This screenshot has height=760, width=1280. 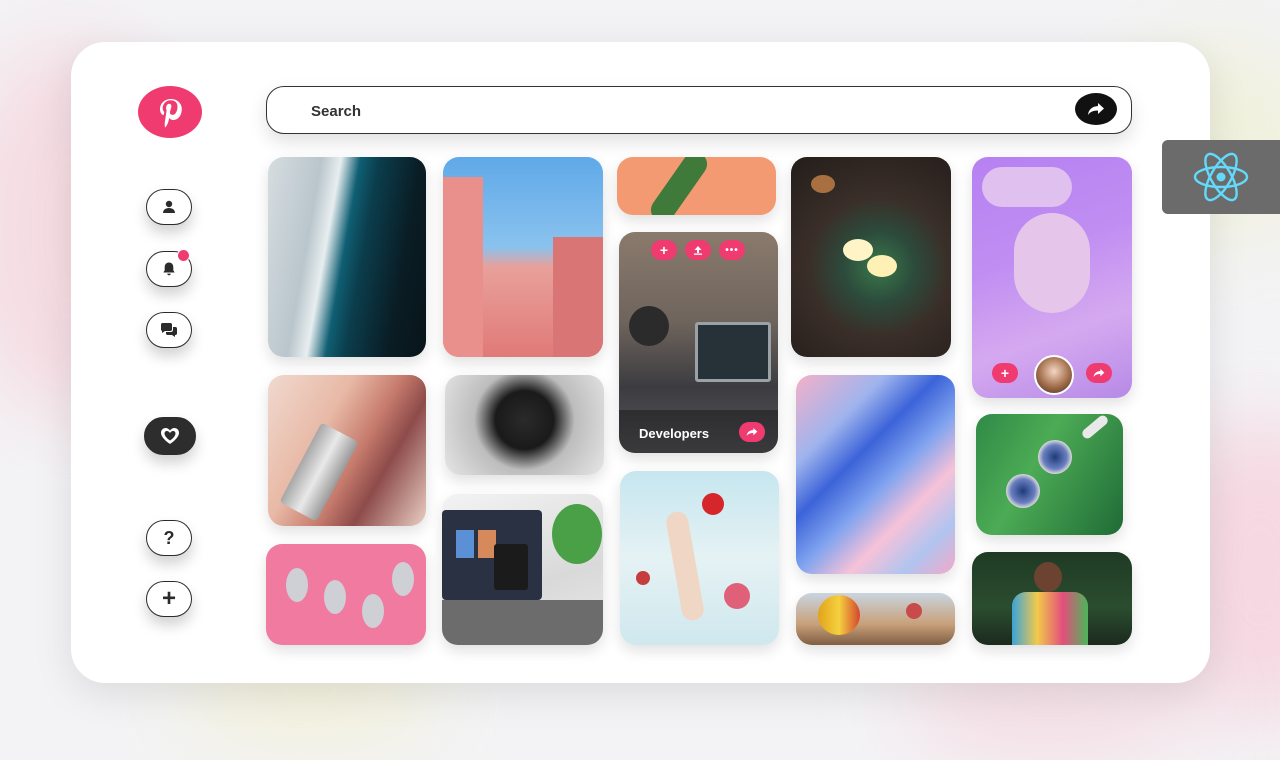 I want to click on notification-badge, so click(x=183, y=255).